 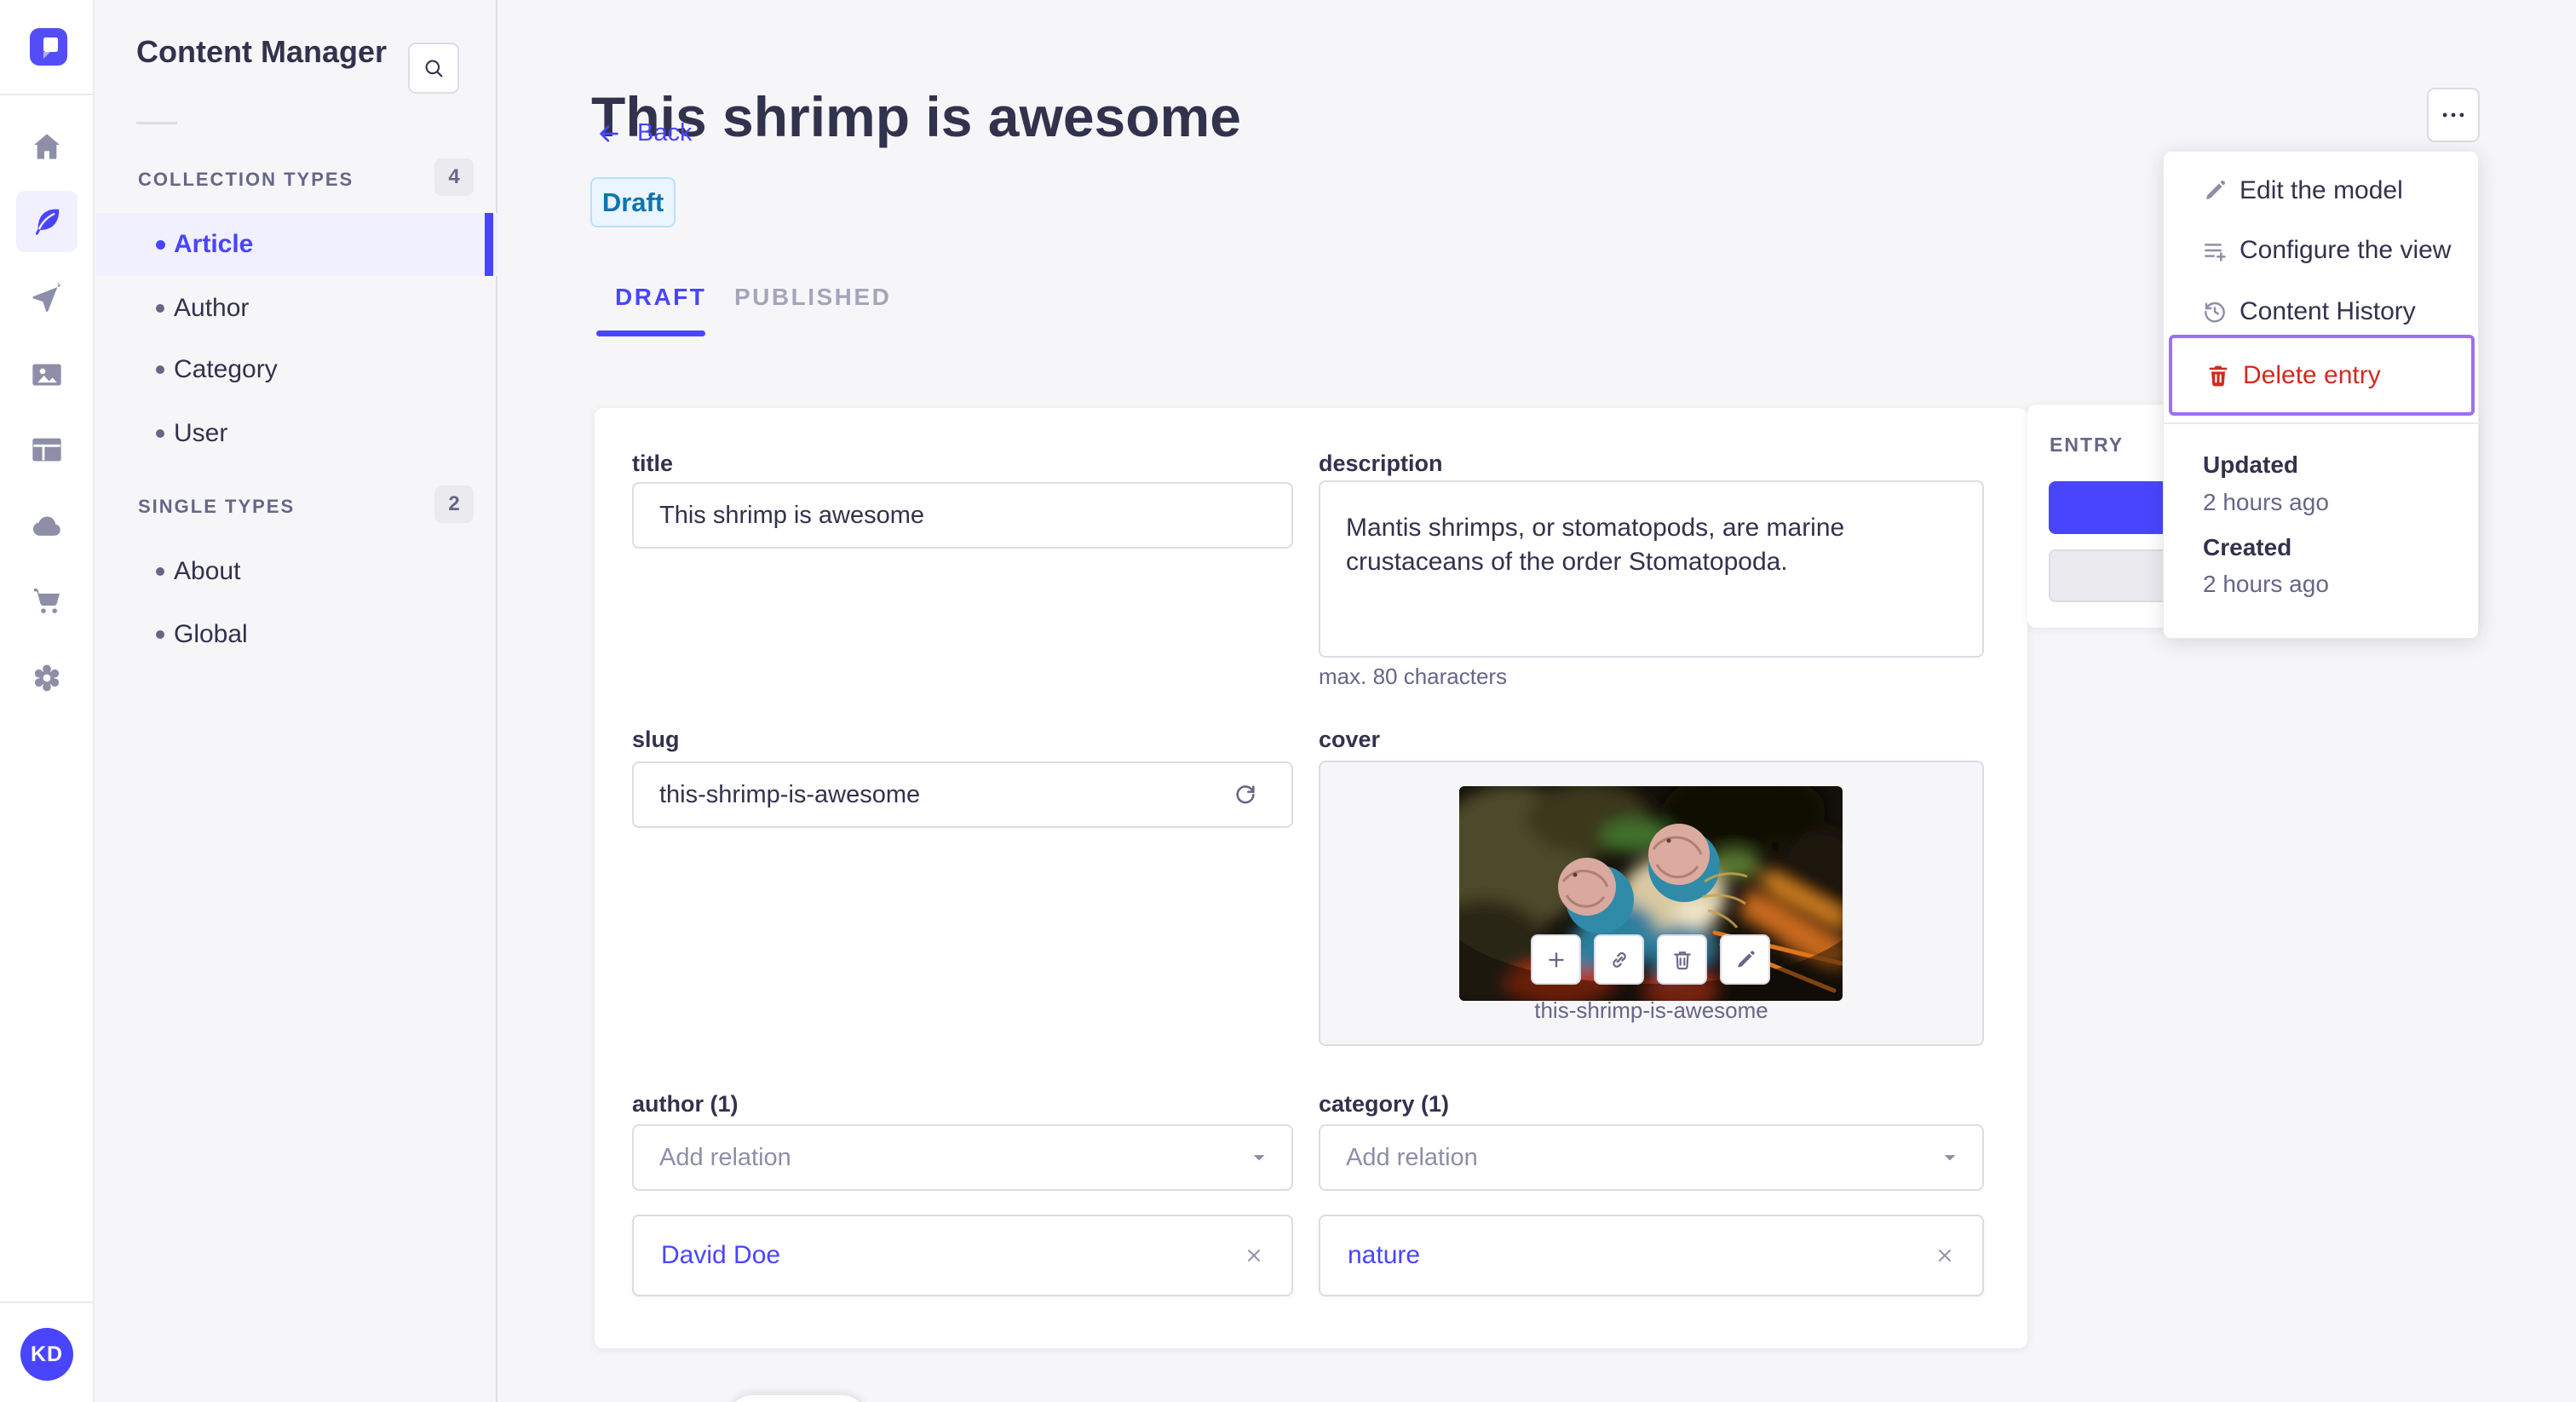 I want to click on shopping-cart-icon, so click(x=47, y=601).